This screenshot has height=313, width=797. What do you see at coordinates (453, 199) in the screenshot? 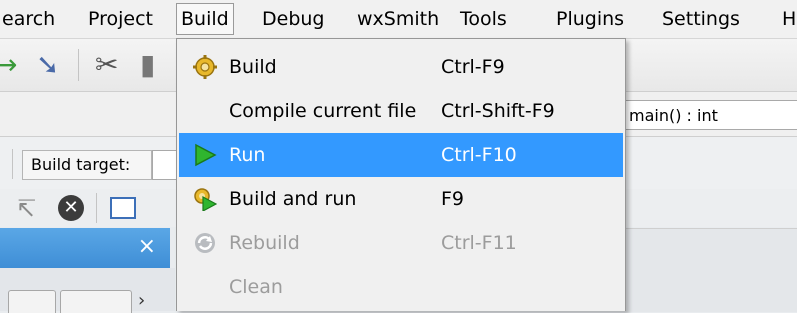
I see `menu-item-shortcut: F9` at bounding box center [453, 199].